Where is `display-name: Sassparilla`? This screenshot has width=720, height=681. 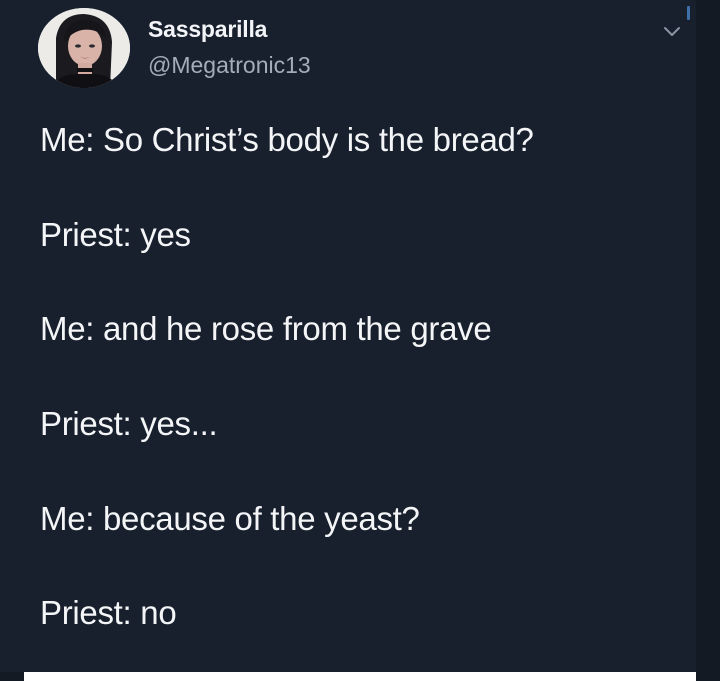 display-name: Sassparilla is located at coordinates (207, 29).